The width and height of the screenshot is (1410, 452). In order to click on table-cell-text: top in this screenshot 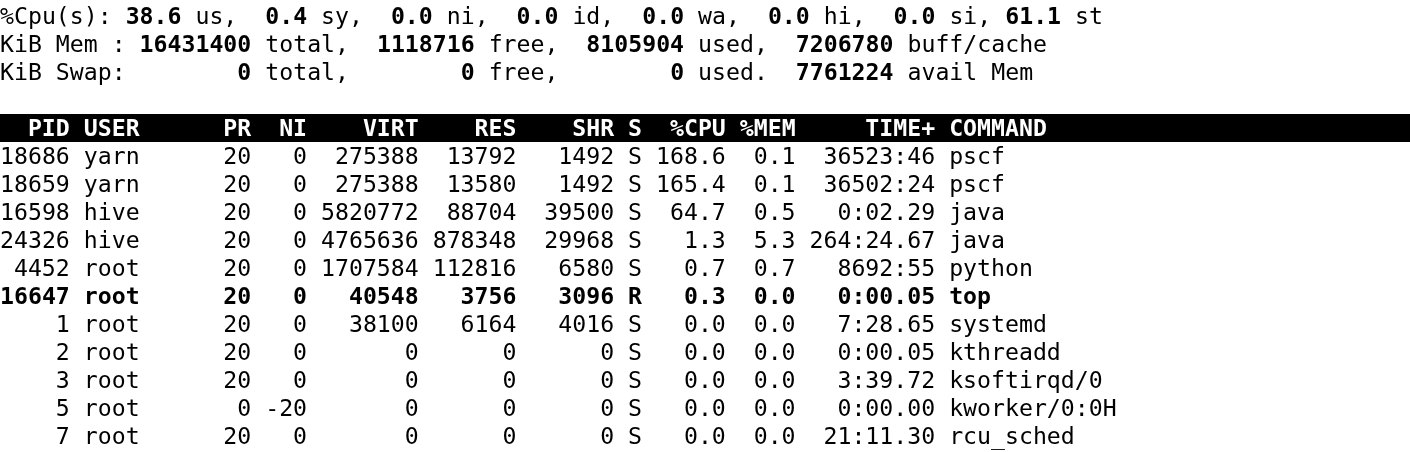, I will do `click(970, 296)`.